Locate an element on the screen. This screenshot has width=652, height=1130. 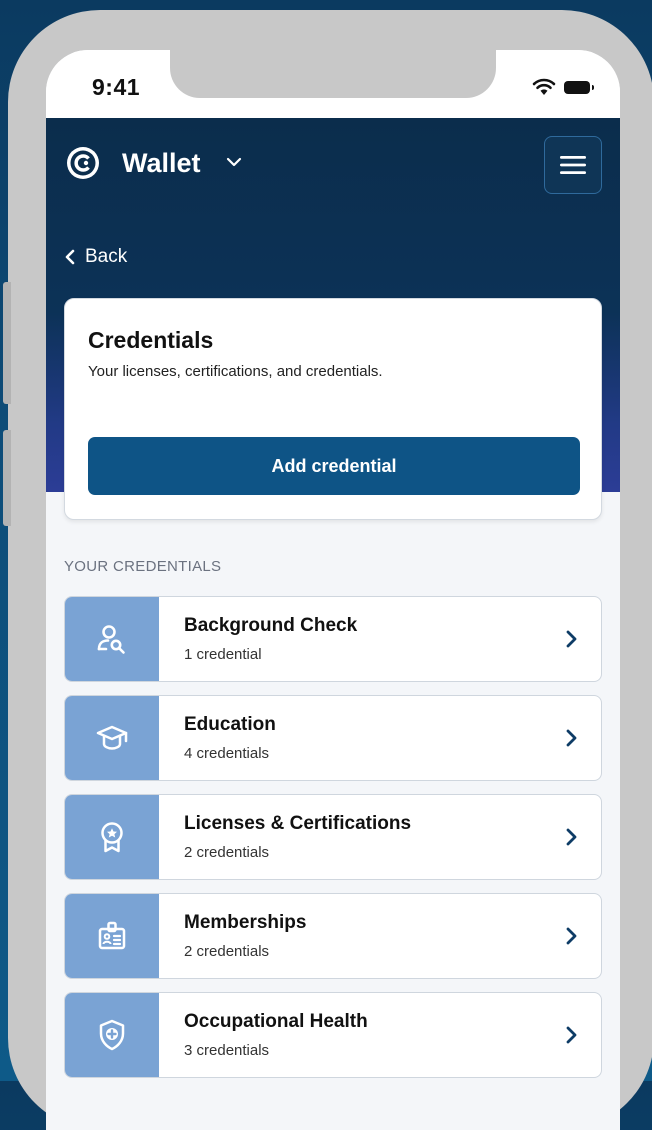
status-icons is located at coordinates (563, 87).